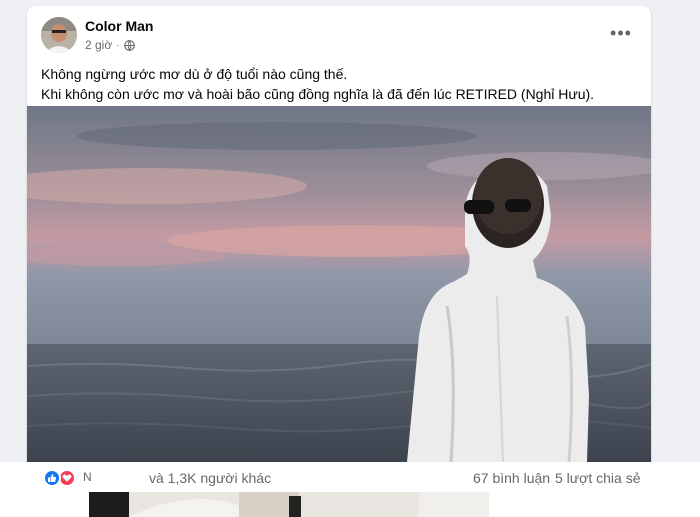  Describe the element at coordinates (511, 478) in the screenshot. I see `comments-count: 67 bình luận` at that location.